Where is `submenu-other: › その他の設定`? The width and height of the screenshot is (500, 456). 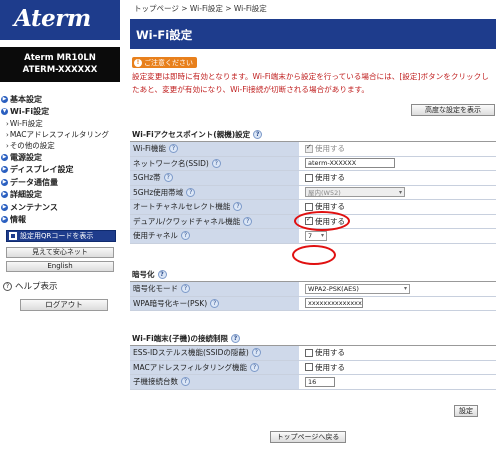
submenu-other: › その他の設定 is located at coordinates (60, 145).